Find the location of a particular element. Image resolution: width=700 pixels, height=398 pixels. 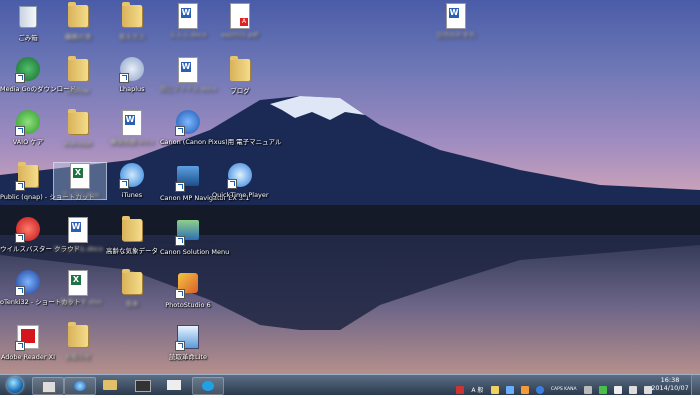

virus-buster-icon-item: ウイルスバスター クラウド is located at coordinates (40, 235).